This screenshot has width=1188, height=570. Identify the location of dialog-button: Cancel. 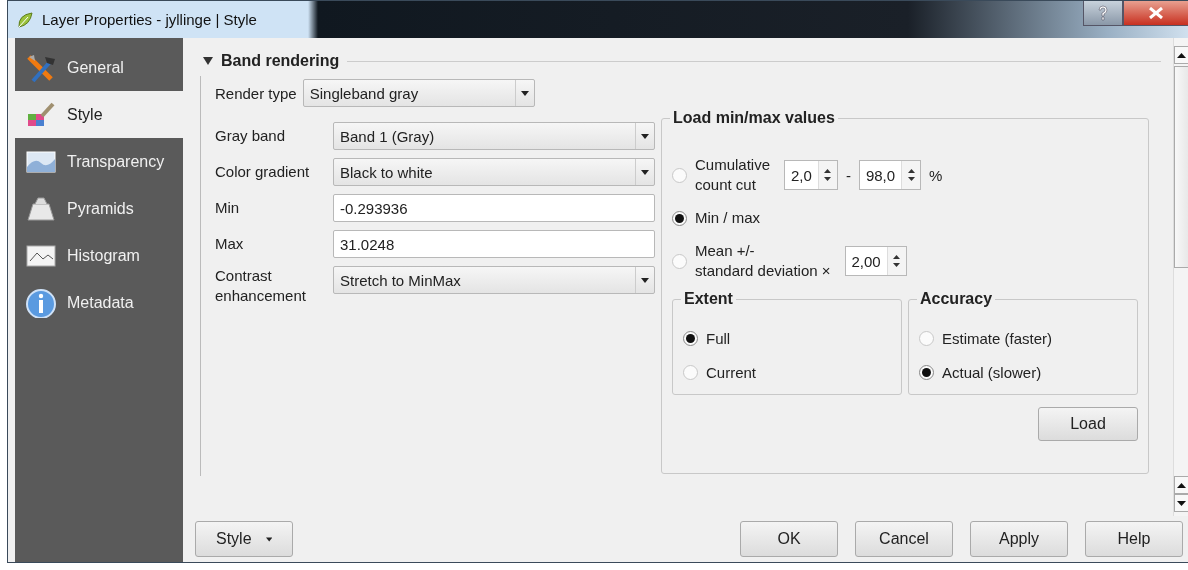
(904, 539).